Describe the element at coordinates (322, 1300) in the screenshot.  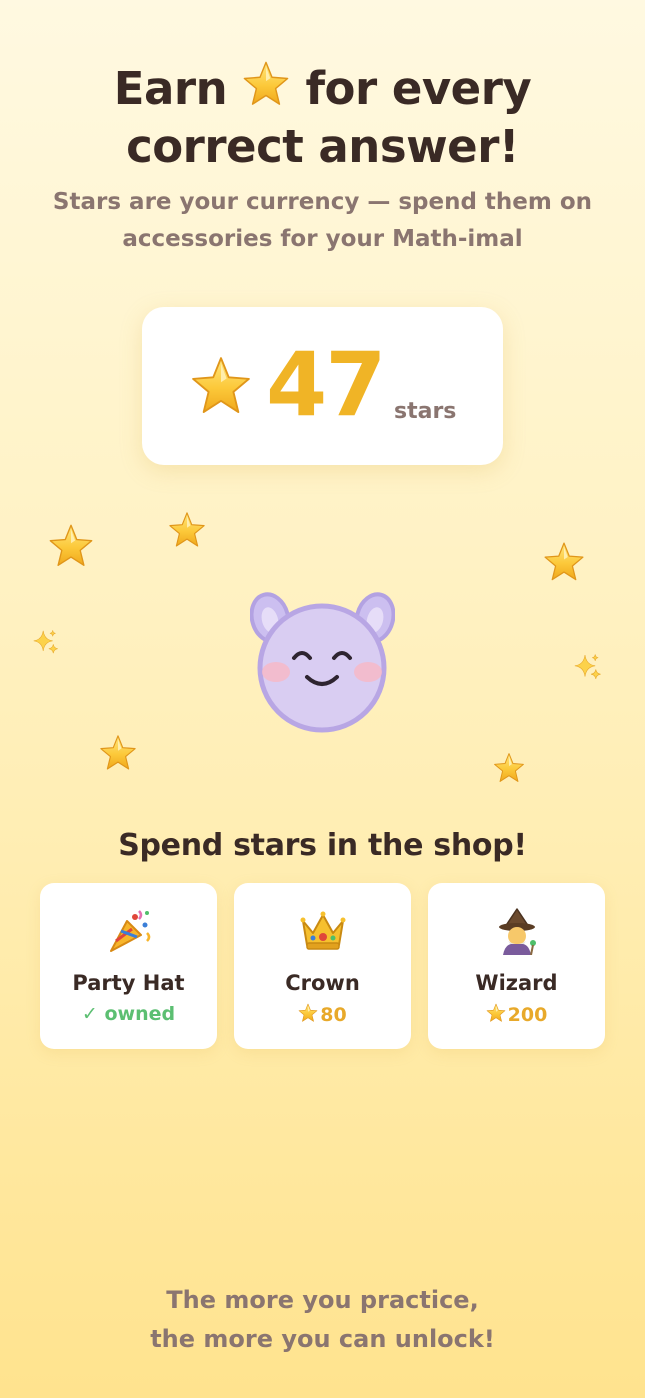
I see `footer-line-1: The more you practice,` at that location.